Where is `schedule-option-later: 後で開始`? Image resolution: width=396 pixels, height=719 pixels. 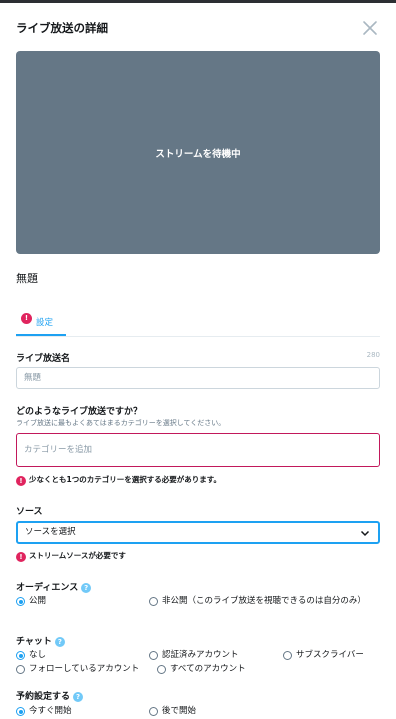
schedule-option-later: 後で開始 is located at coordinates (172, 711).